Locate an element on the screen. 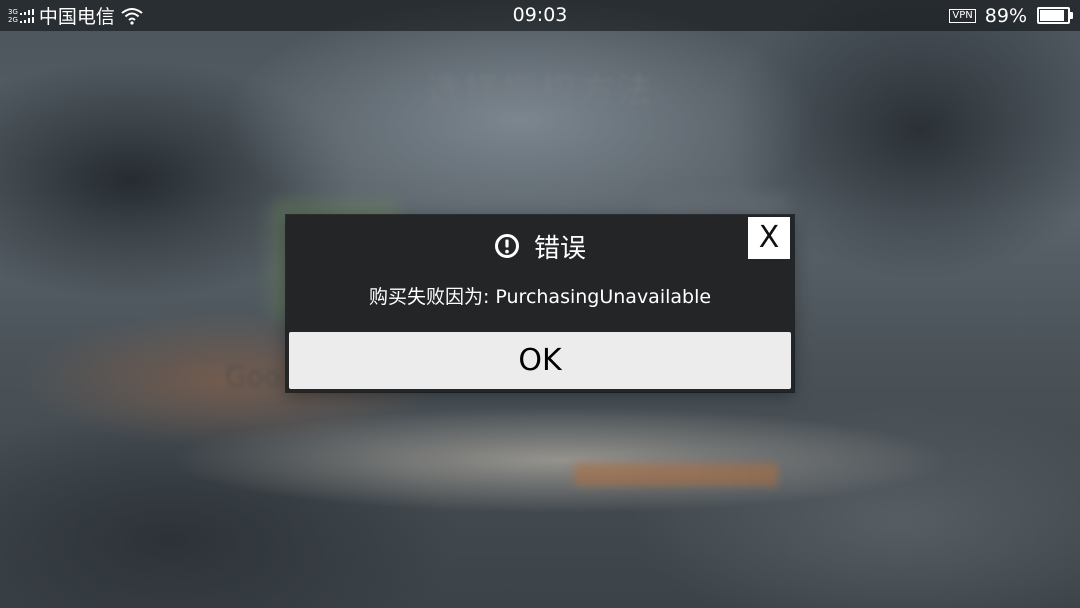  alert-circle-icon is located at coordinates (506, 246).